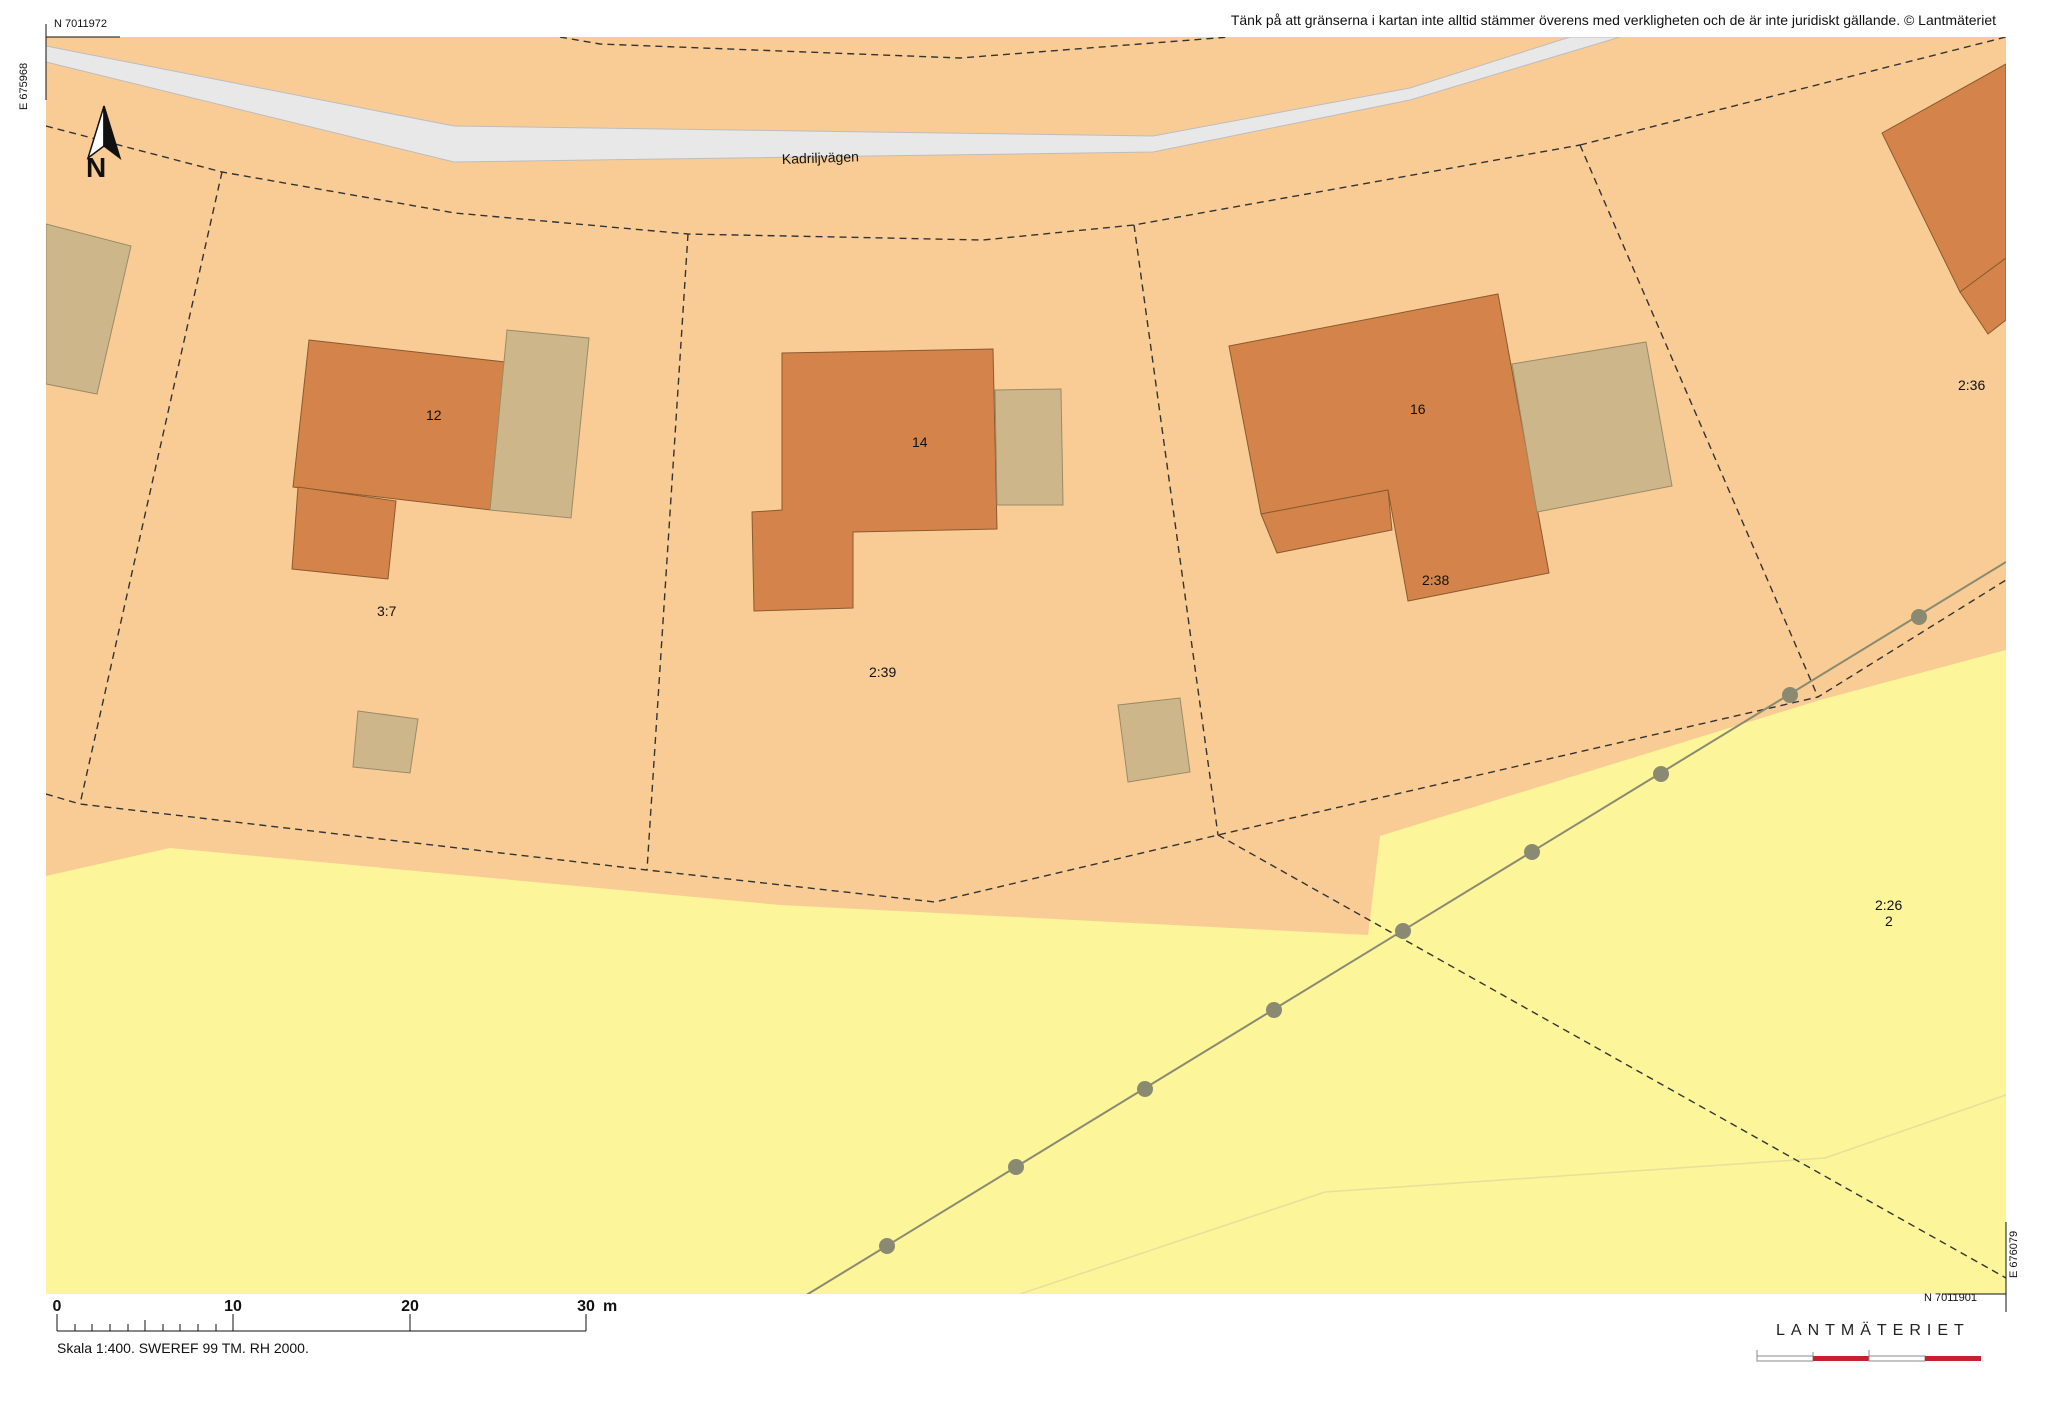 The height and width of the screenshot is (1405, 2048). Describe the element at coordinates (96, 167) in the screenshot. I see `north-arrow-label: N` at that location.